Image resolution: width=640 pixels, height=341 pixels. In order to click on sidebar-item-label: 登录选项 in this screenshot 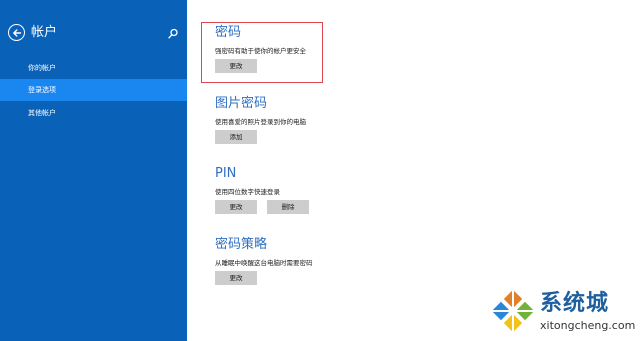, I will do `click(42, 90)`.